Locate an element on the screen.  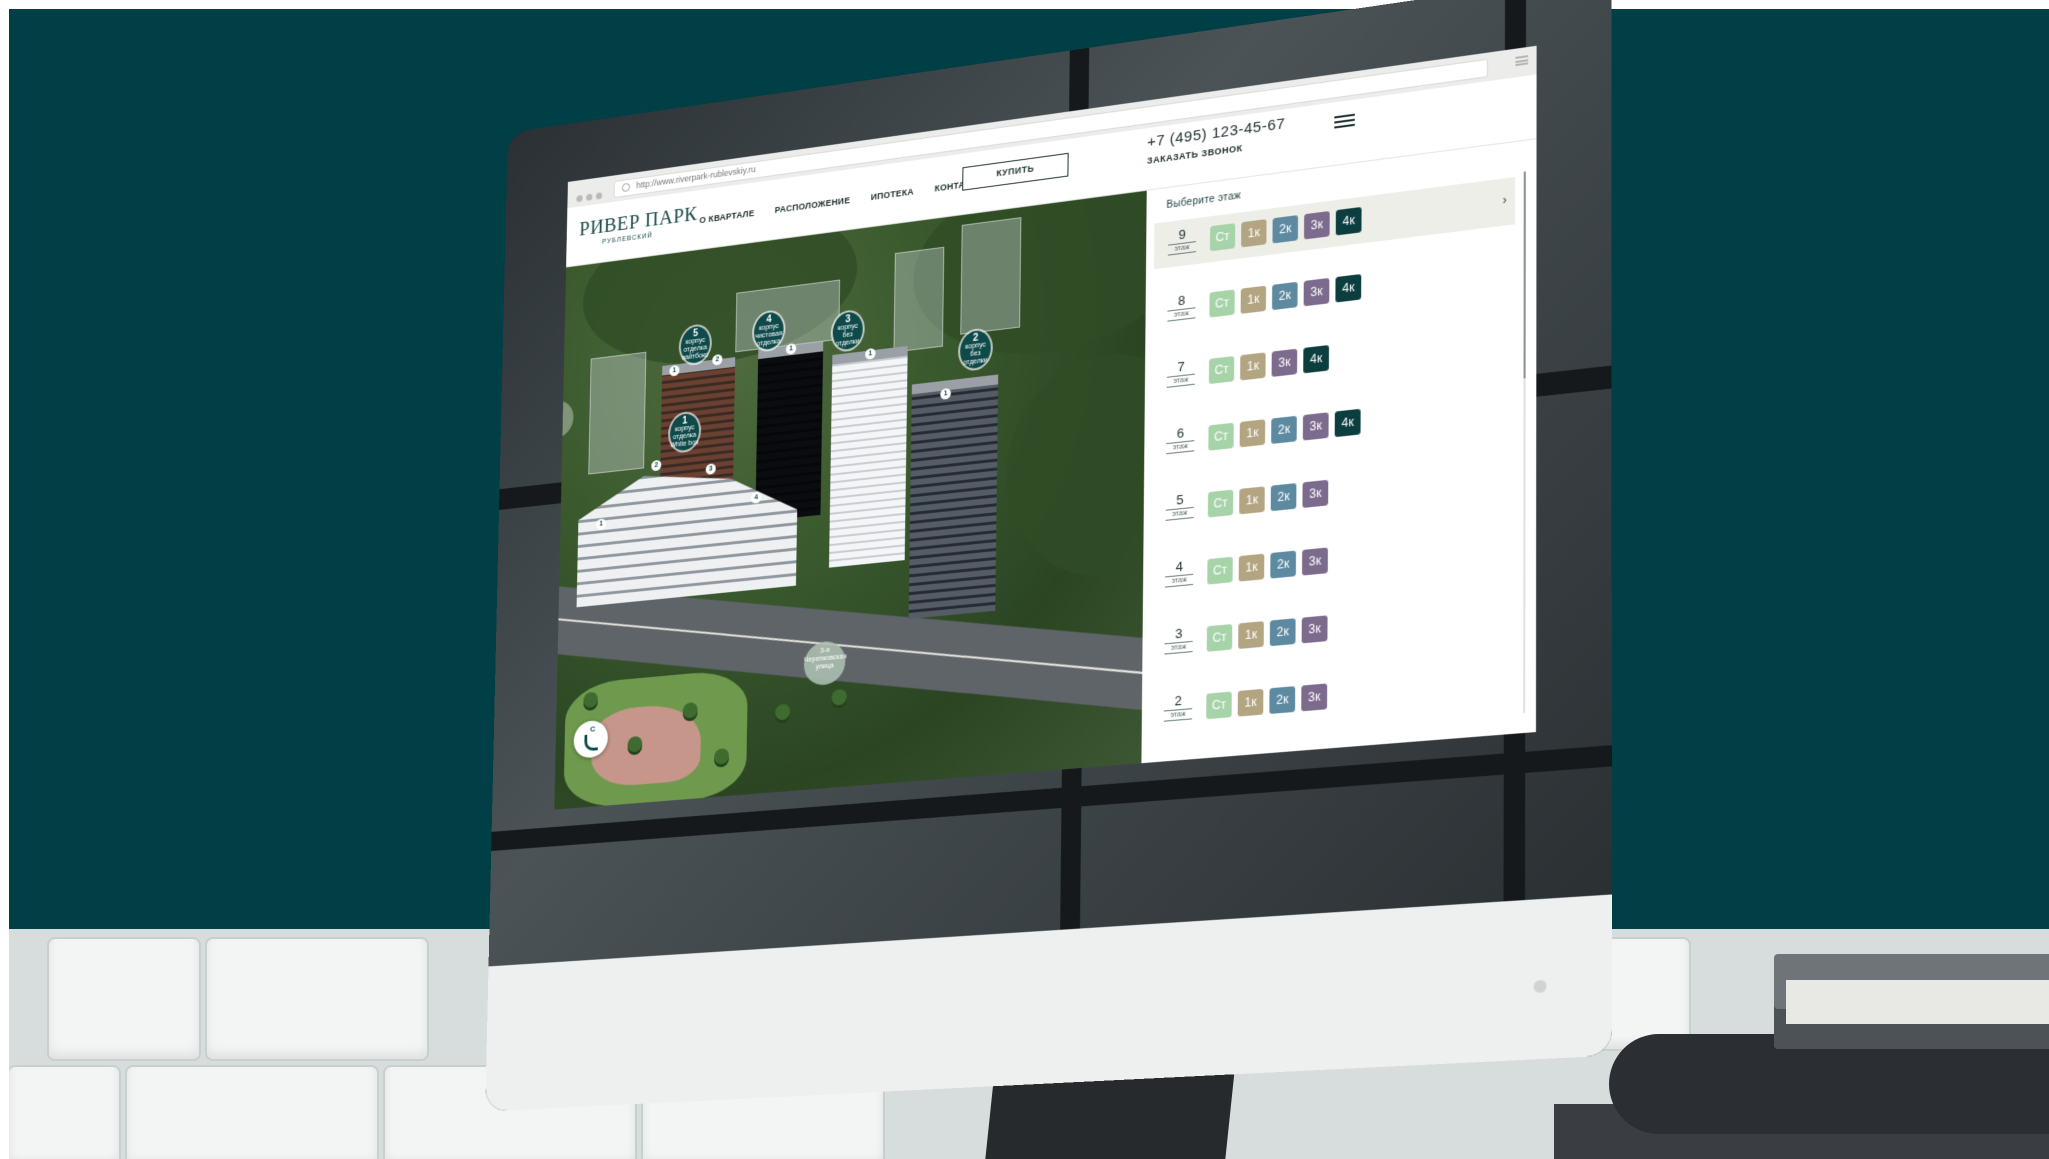
floor-number: 4 этаж is located at coordinates (1179, 573).